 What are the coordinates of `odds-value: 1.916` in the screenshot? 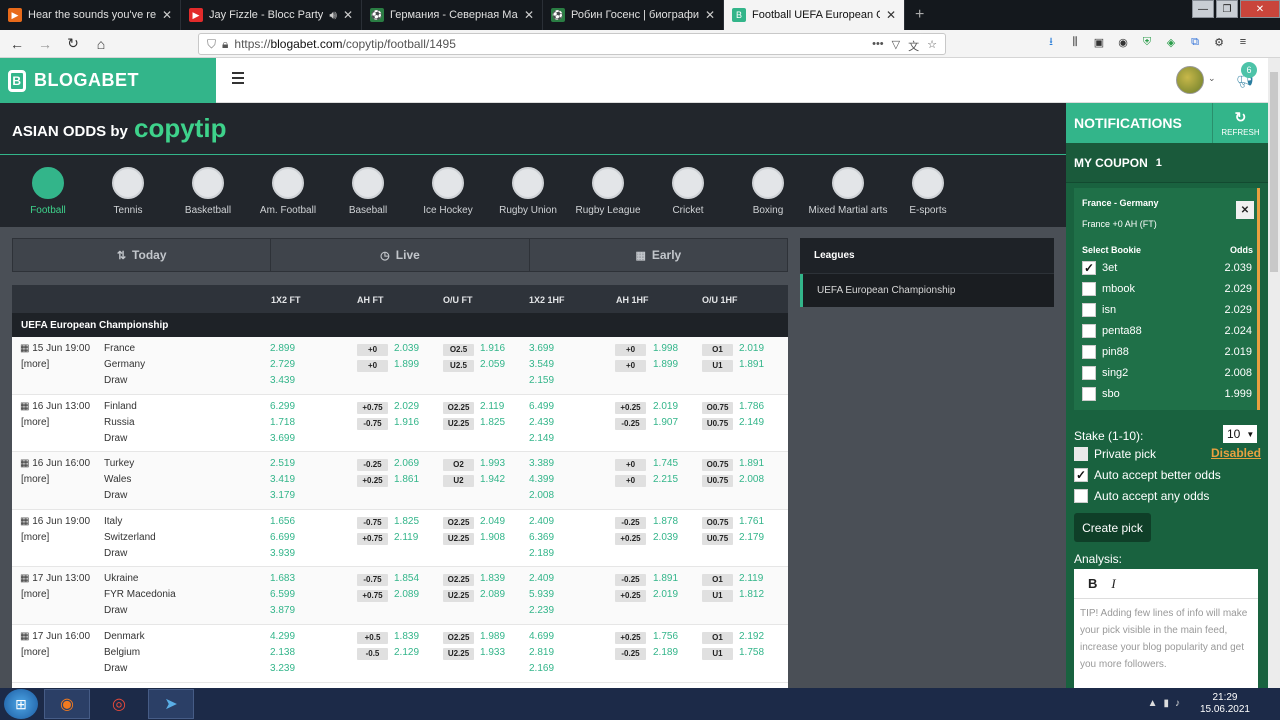 It's located at (406, 422).